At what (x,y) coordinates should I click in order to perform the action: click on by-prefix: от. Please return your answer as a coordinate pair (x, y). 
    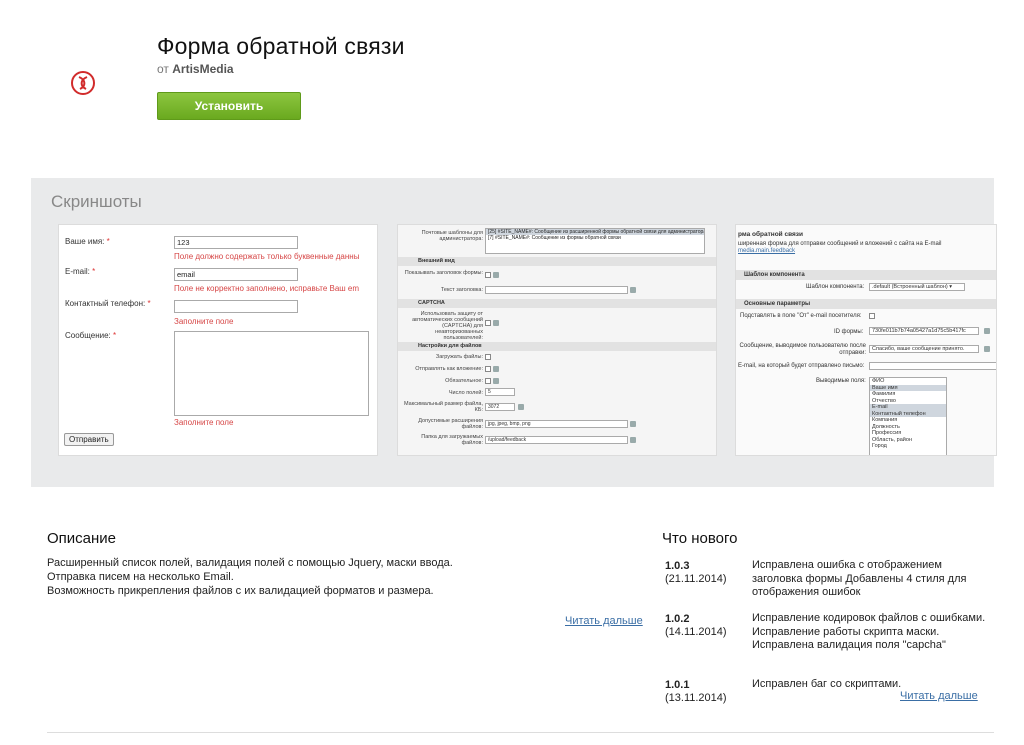
    Looking at the image, I should click on (163, 69).